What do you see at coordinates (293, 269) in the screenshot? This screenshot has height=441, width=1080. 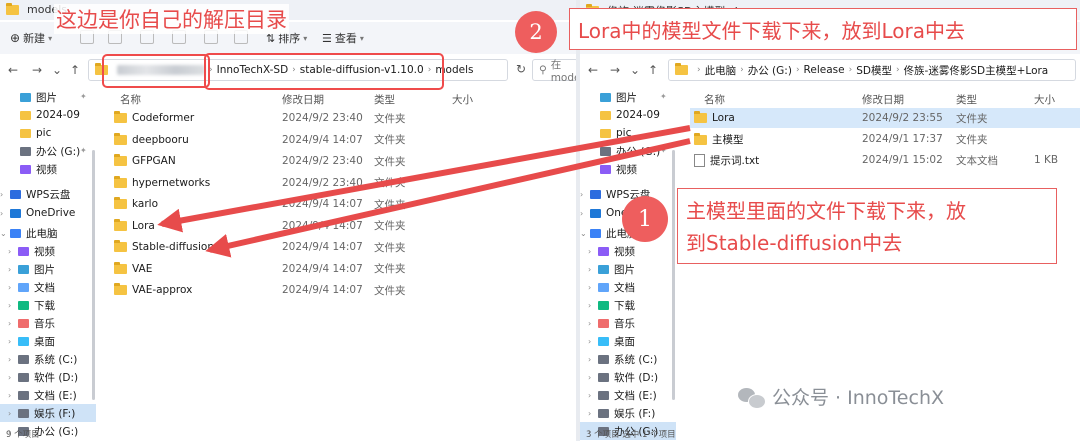 I see `file-row: VAE 2024/9/4 14:07 文件夹` at bounding box center [293, 269].